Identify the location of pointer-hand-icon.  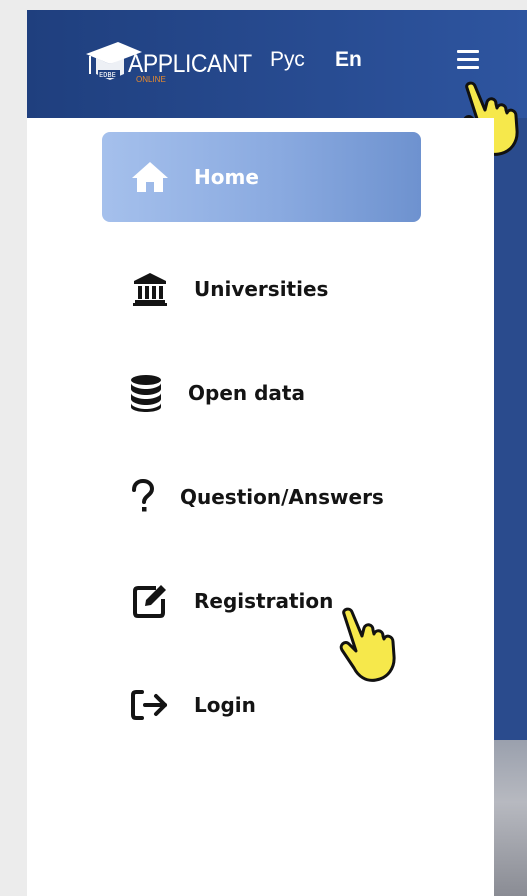
(367, 644).